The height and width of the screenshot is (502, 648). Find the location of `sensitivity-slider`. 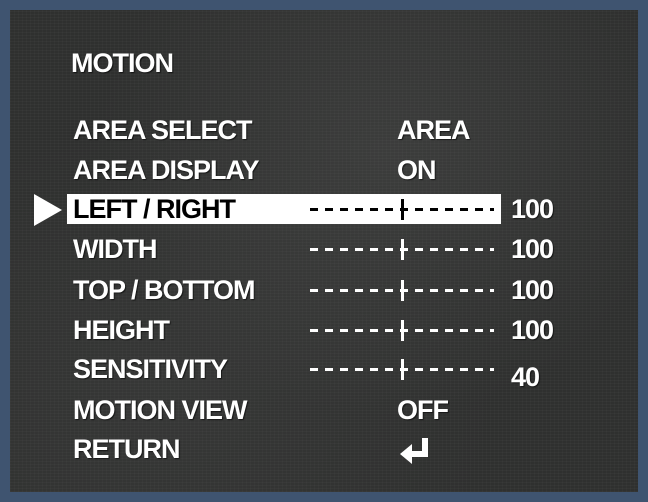

sensitivity-slider is located at coordinates (402, 369).